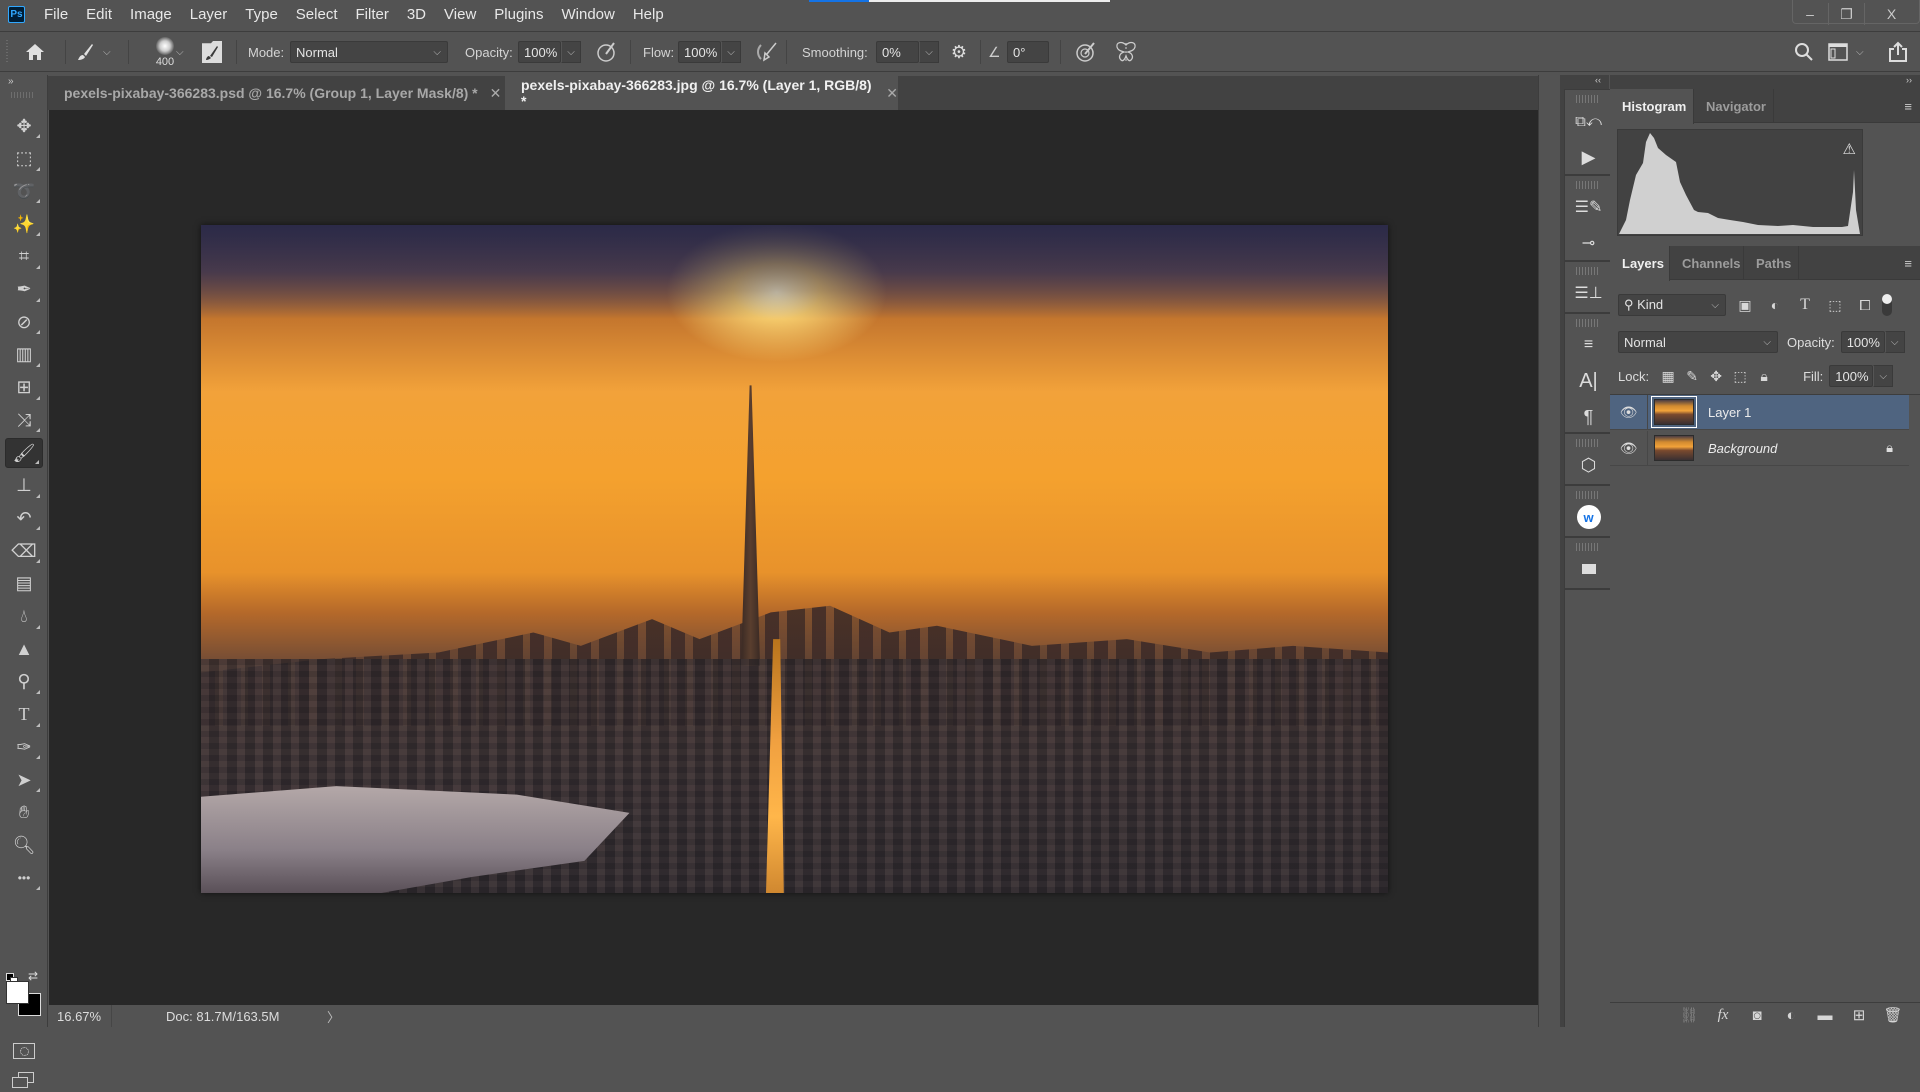 This screenshot has width=1920, height=1092. I want to click on search-button, so click(1804, 52).